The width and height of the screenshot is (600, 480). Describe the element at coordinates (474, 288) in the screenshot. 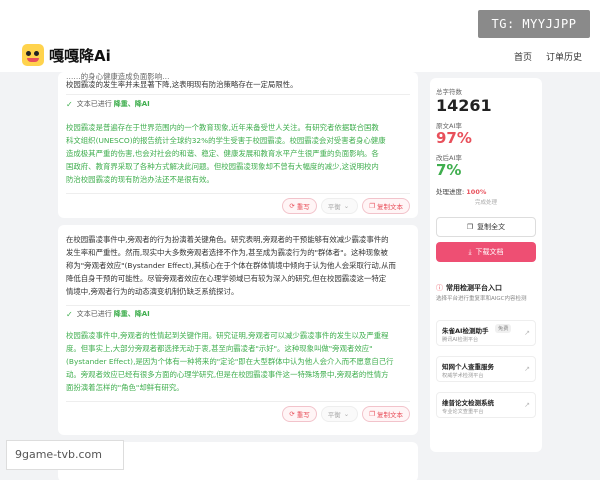

I see `platforms-title: 常用检测平台入口` at that location.